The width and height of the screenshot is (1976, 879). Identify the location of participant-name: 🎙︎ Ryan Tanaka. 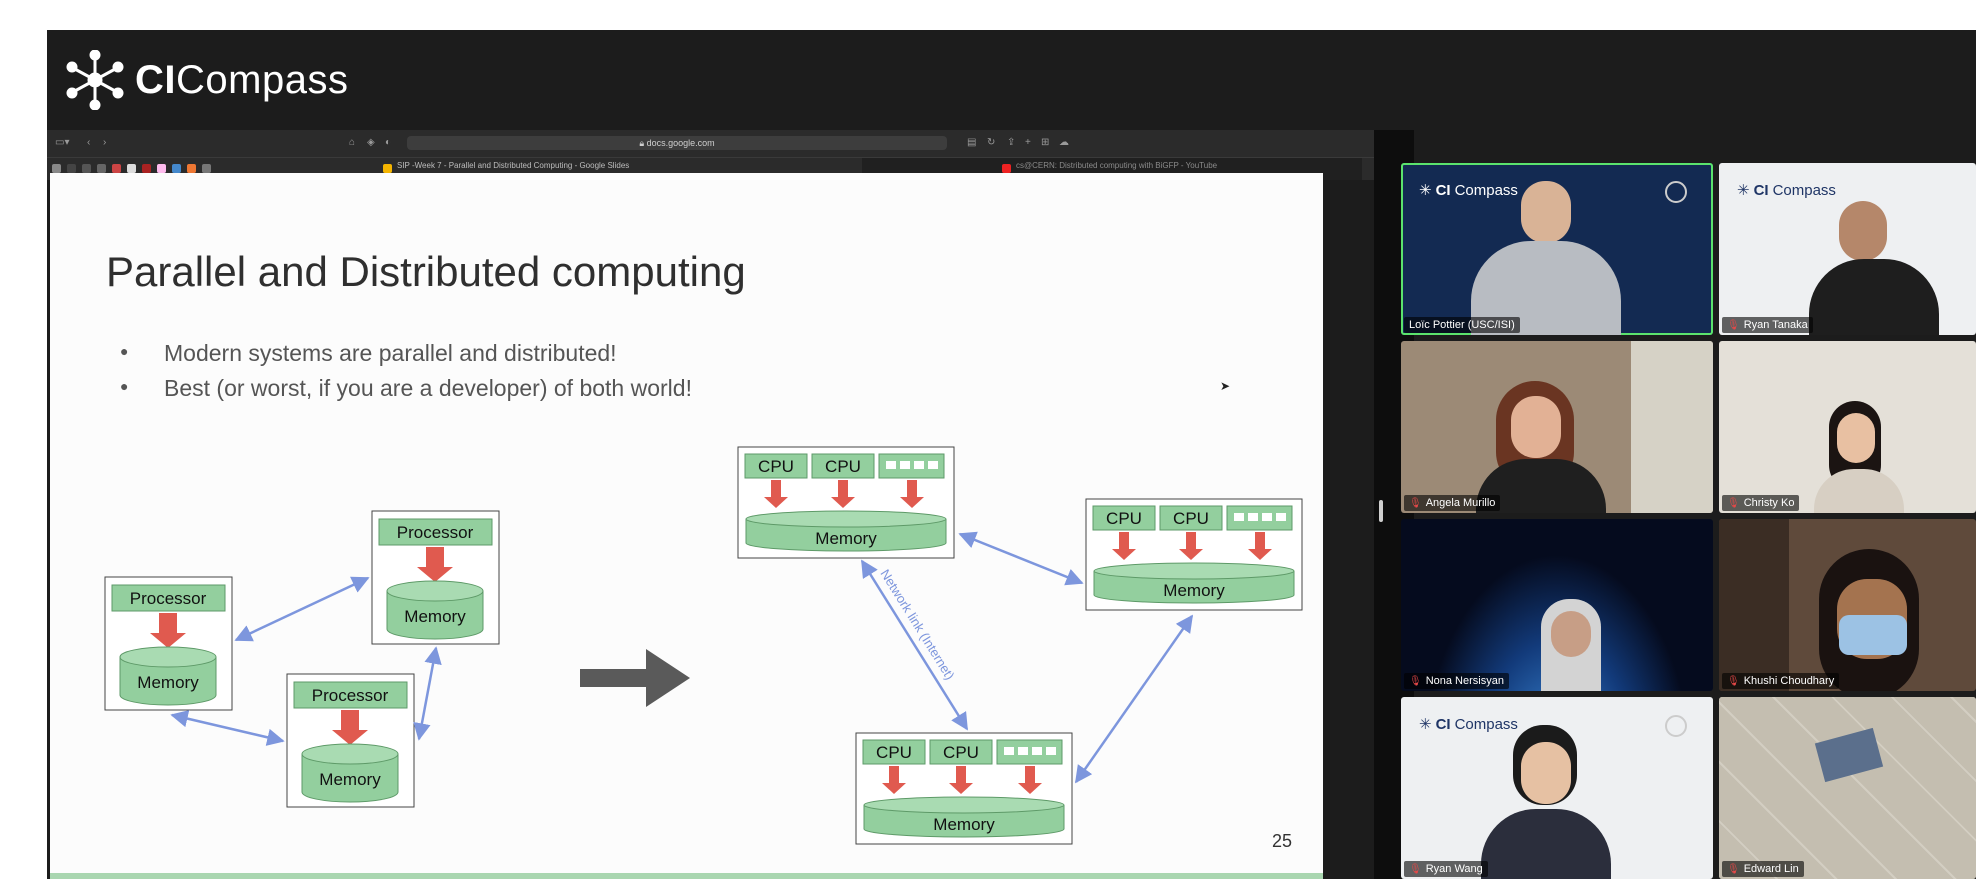
(1767, 325).